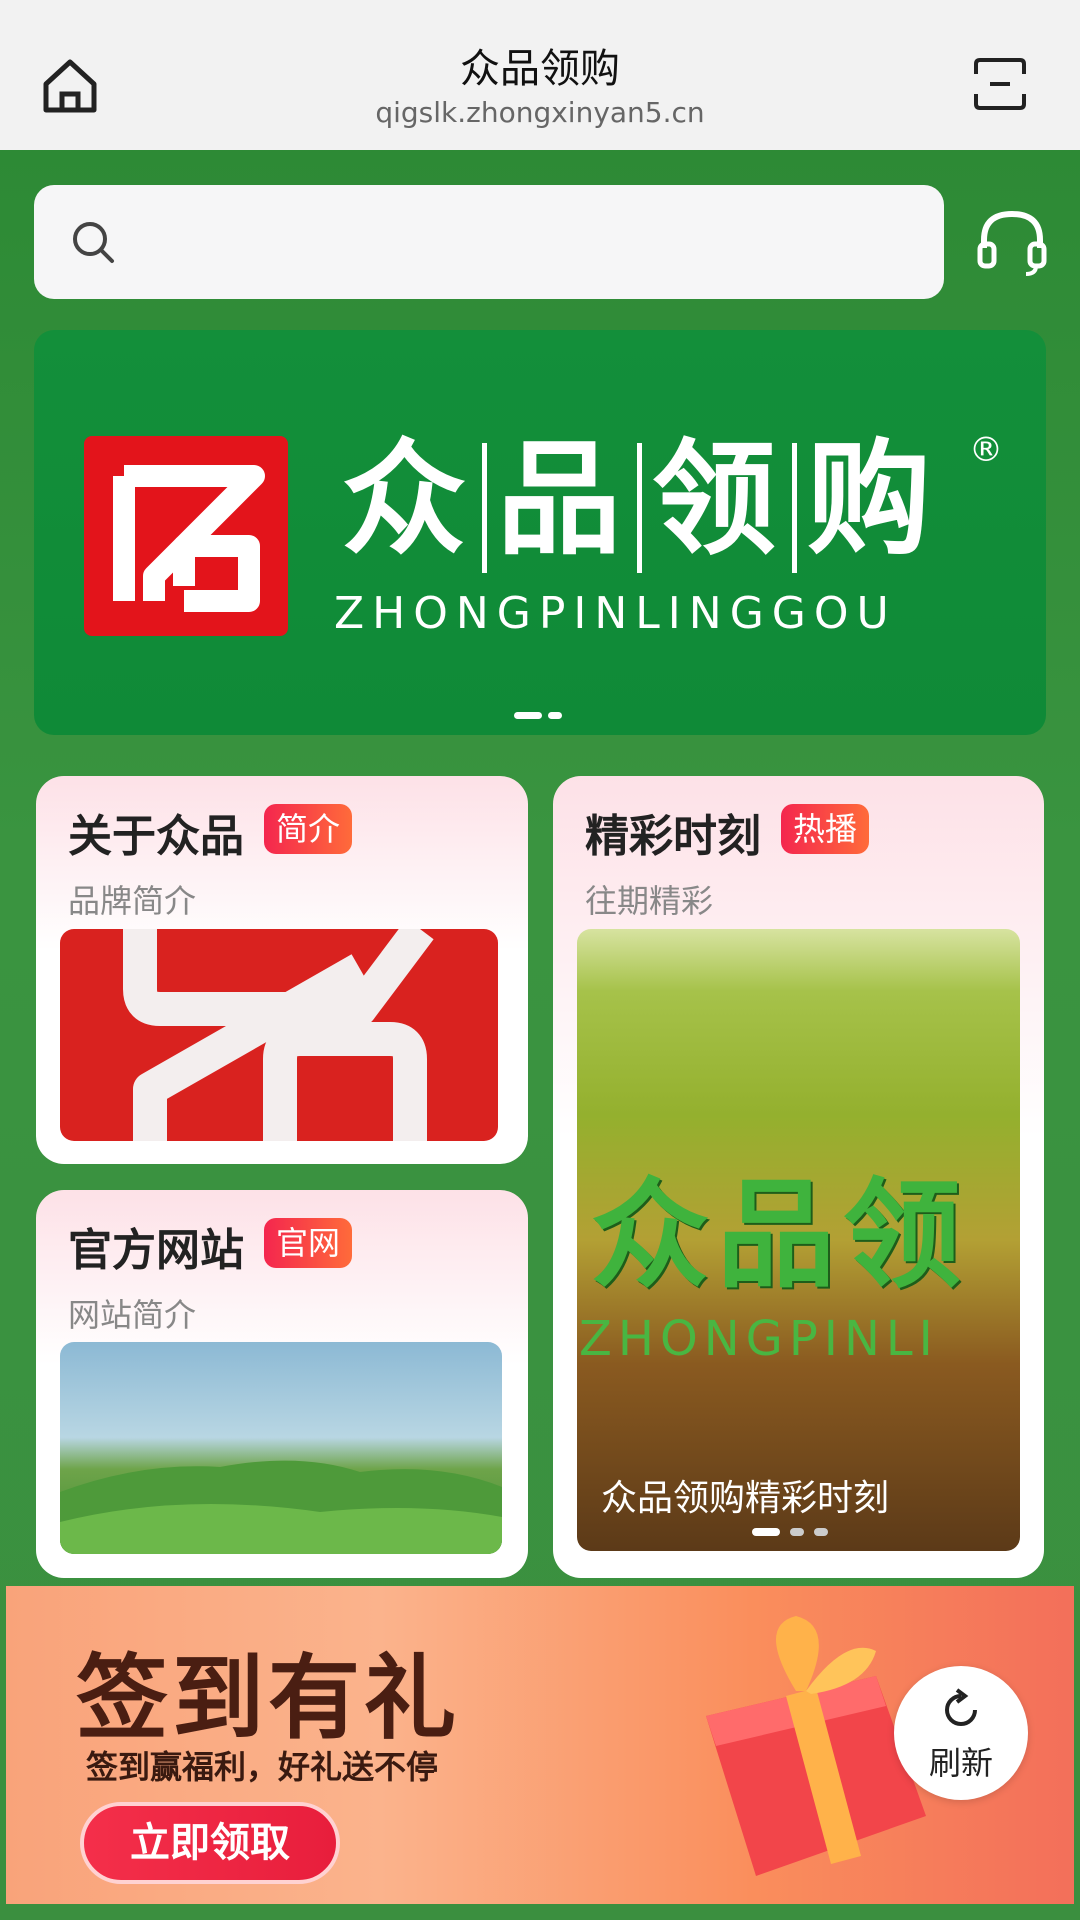 This screenshot has height=1920, width=1080. What do you see at coordinates (759, 1339) in the screenshot?
I see `image-text-en: ZHONGPINLI` at bounding box center [759, 1339].